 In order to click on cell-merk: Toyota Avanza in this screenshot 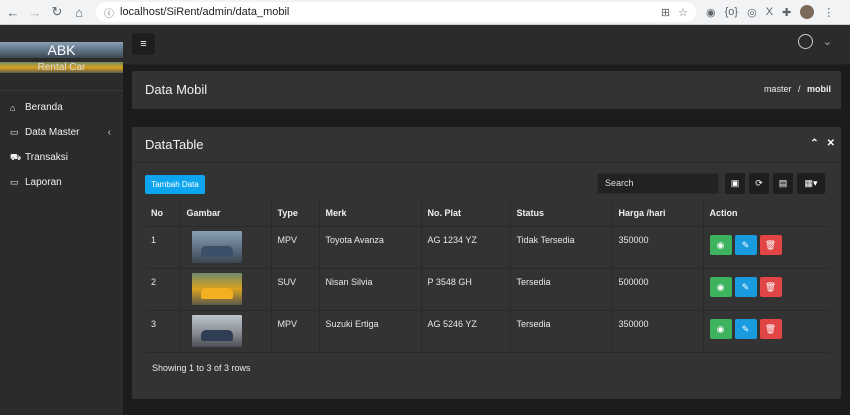, I will do `click(370, 247)`.